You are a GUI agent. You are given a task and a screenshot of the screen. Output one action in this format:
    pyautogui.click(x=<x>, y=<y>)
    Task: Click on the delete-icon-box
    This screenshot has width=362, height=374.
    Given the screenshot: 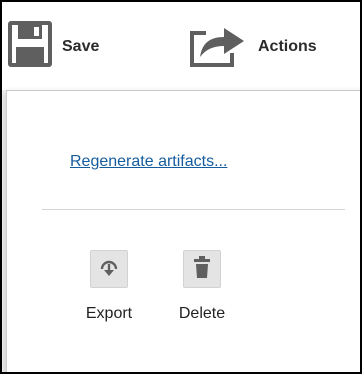 What is the action you would take?
    pyautogui.click(x=202, y=269)
    